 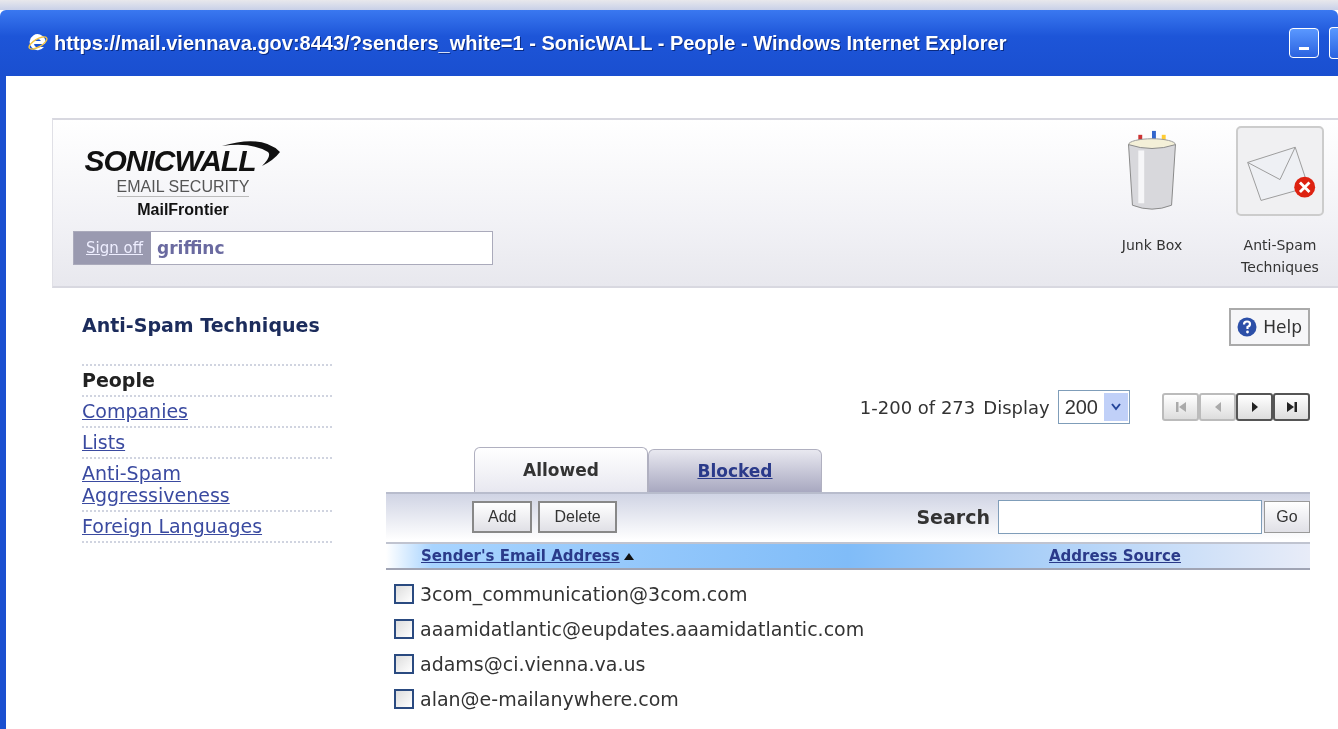 I want to click on table-cell: alan@e-mailanywhere.com, so click(x=549, y=698).